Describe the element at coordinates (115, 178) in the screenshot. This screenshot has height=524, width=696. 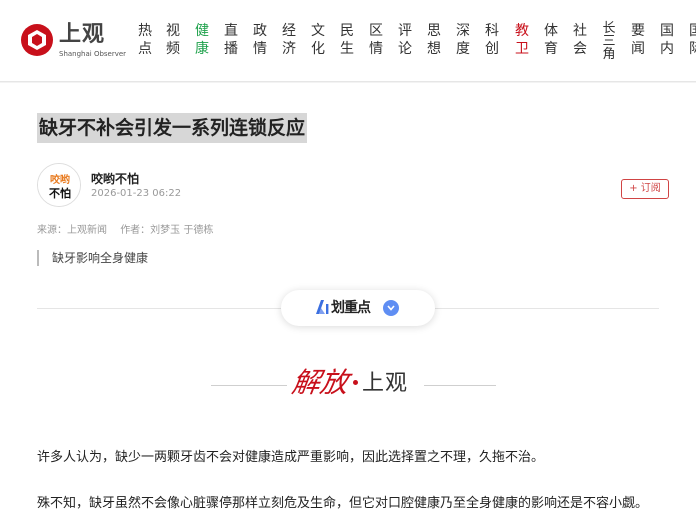
I see `author-name: 咬哟不怕` at that location.